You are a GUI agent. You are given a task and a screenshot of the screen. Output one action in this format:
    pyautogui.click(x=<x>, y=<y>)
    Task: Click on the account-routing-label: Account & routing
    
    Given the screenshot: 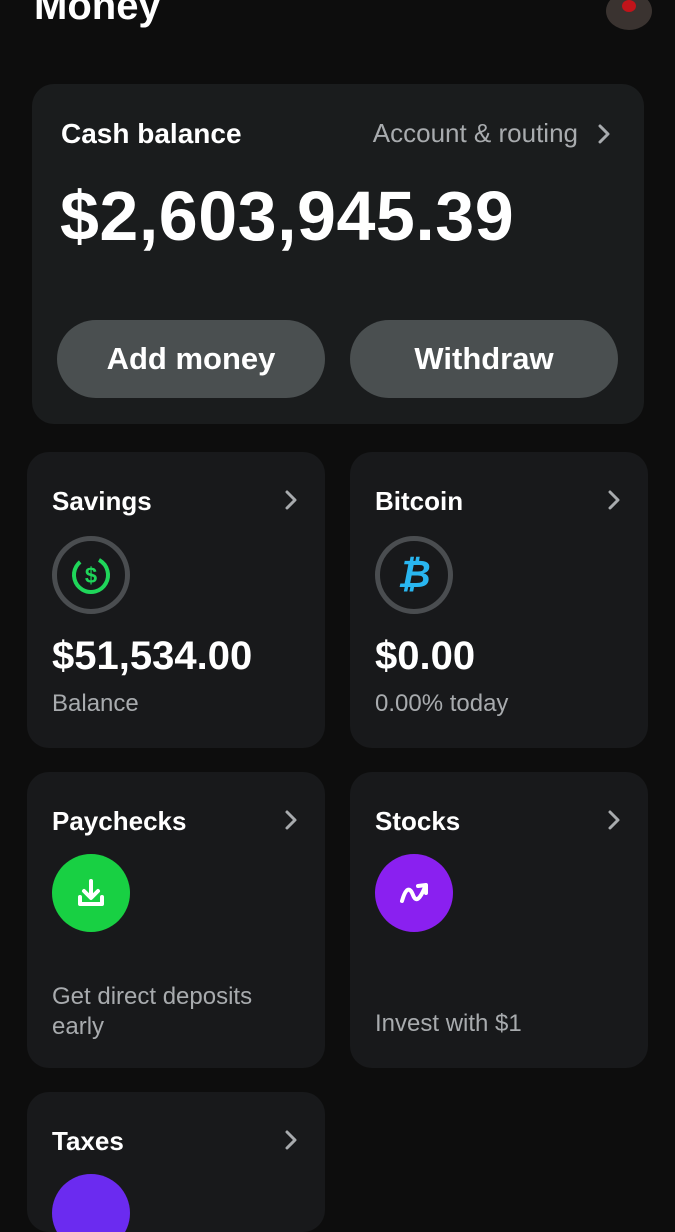 What is the action you would take?
    pyautogui.click(x=475, y=133)
    